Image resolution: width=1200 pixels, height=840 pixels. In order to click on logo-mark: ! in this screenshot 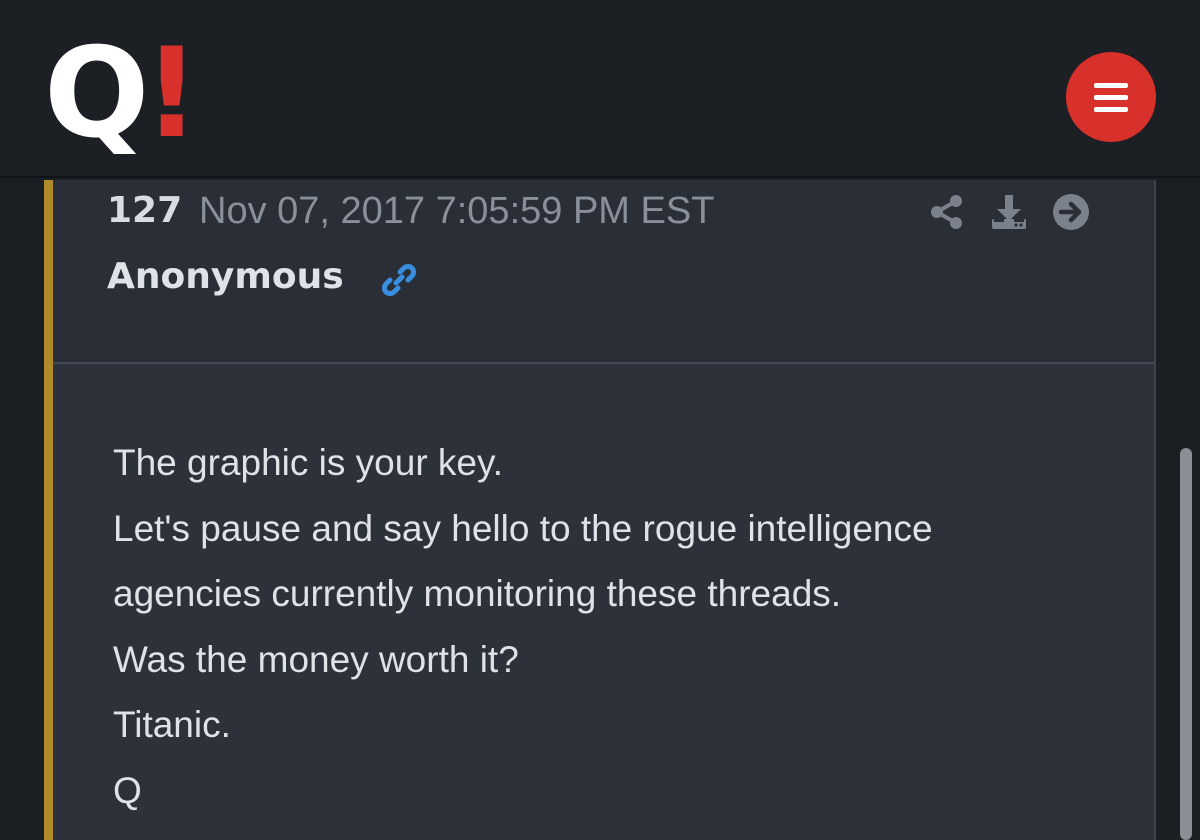, I will do `click(171, 94)`.